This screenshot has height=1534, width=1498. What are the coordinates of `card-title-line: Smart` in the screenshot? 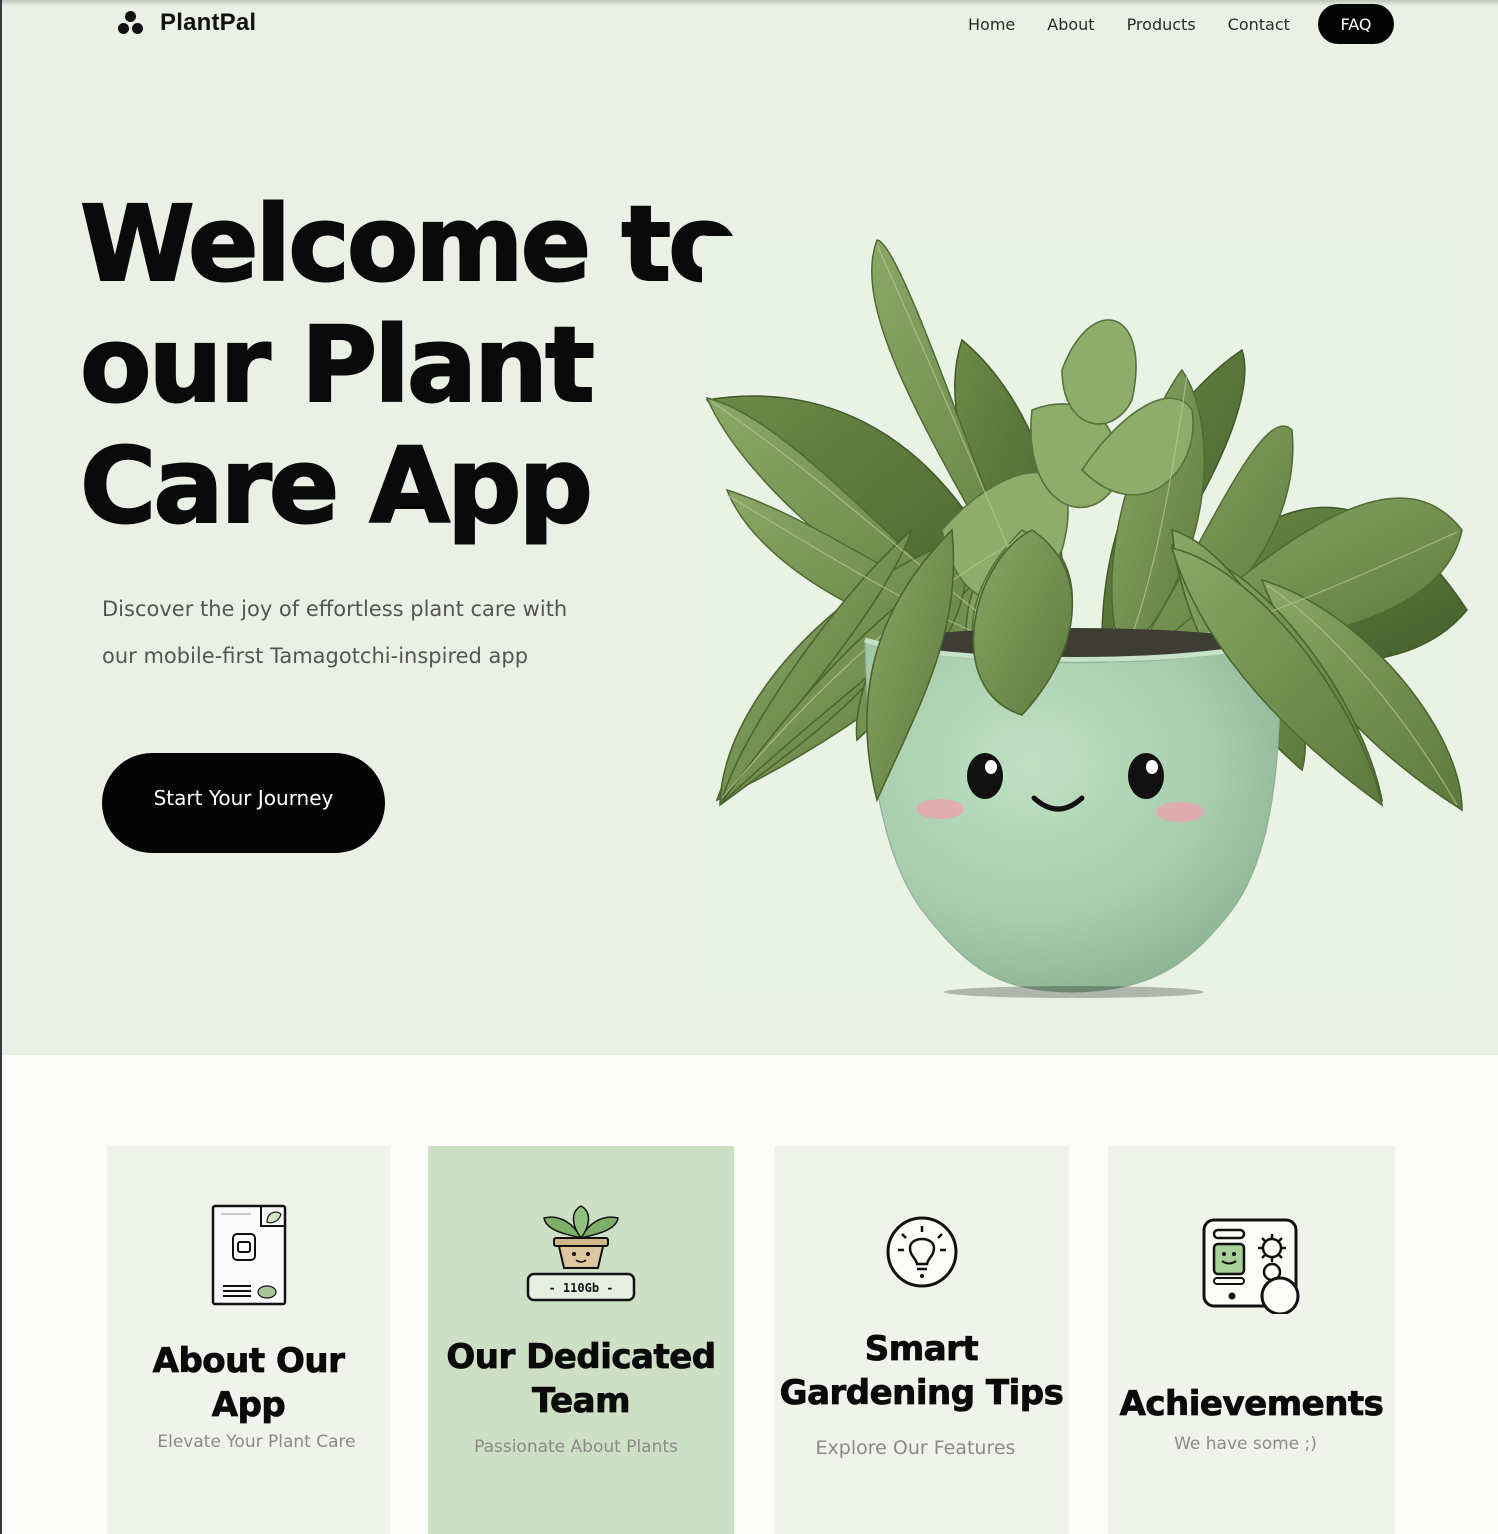 It's located at (921, 1349).